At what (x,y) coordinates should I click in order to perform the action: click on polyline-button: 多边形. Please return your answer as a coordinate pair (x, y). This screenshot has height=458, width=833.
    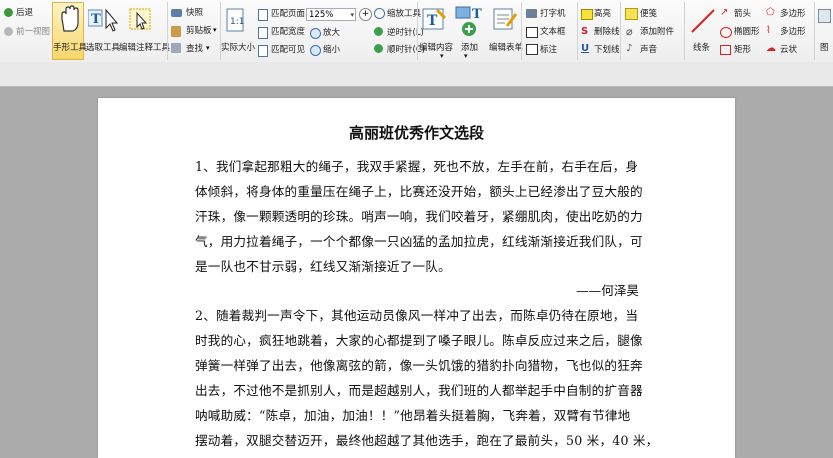
    Looking at the image, I should click on (793, 32).